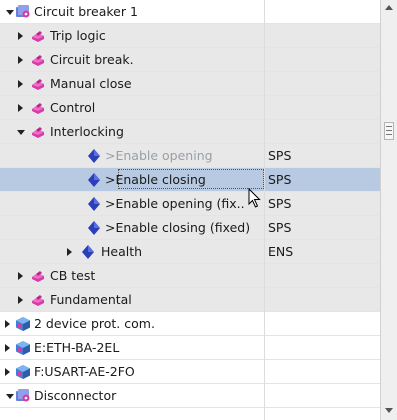 This screenshot has height=420, width=397. What do you see at coordinates (389, 131) in the screenshot?
I see `scroll-thumb` at bounding box center [389, 131].